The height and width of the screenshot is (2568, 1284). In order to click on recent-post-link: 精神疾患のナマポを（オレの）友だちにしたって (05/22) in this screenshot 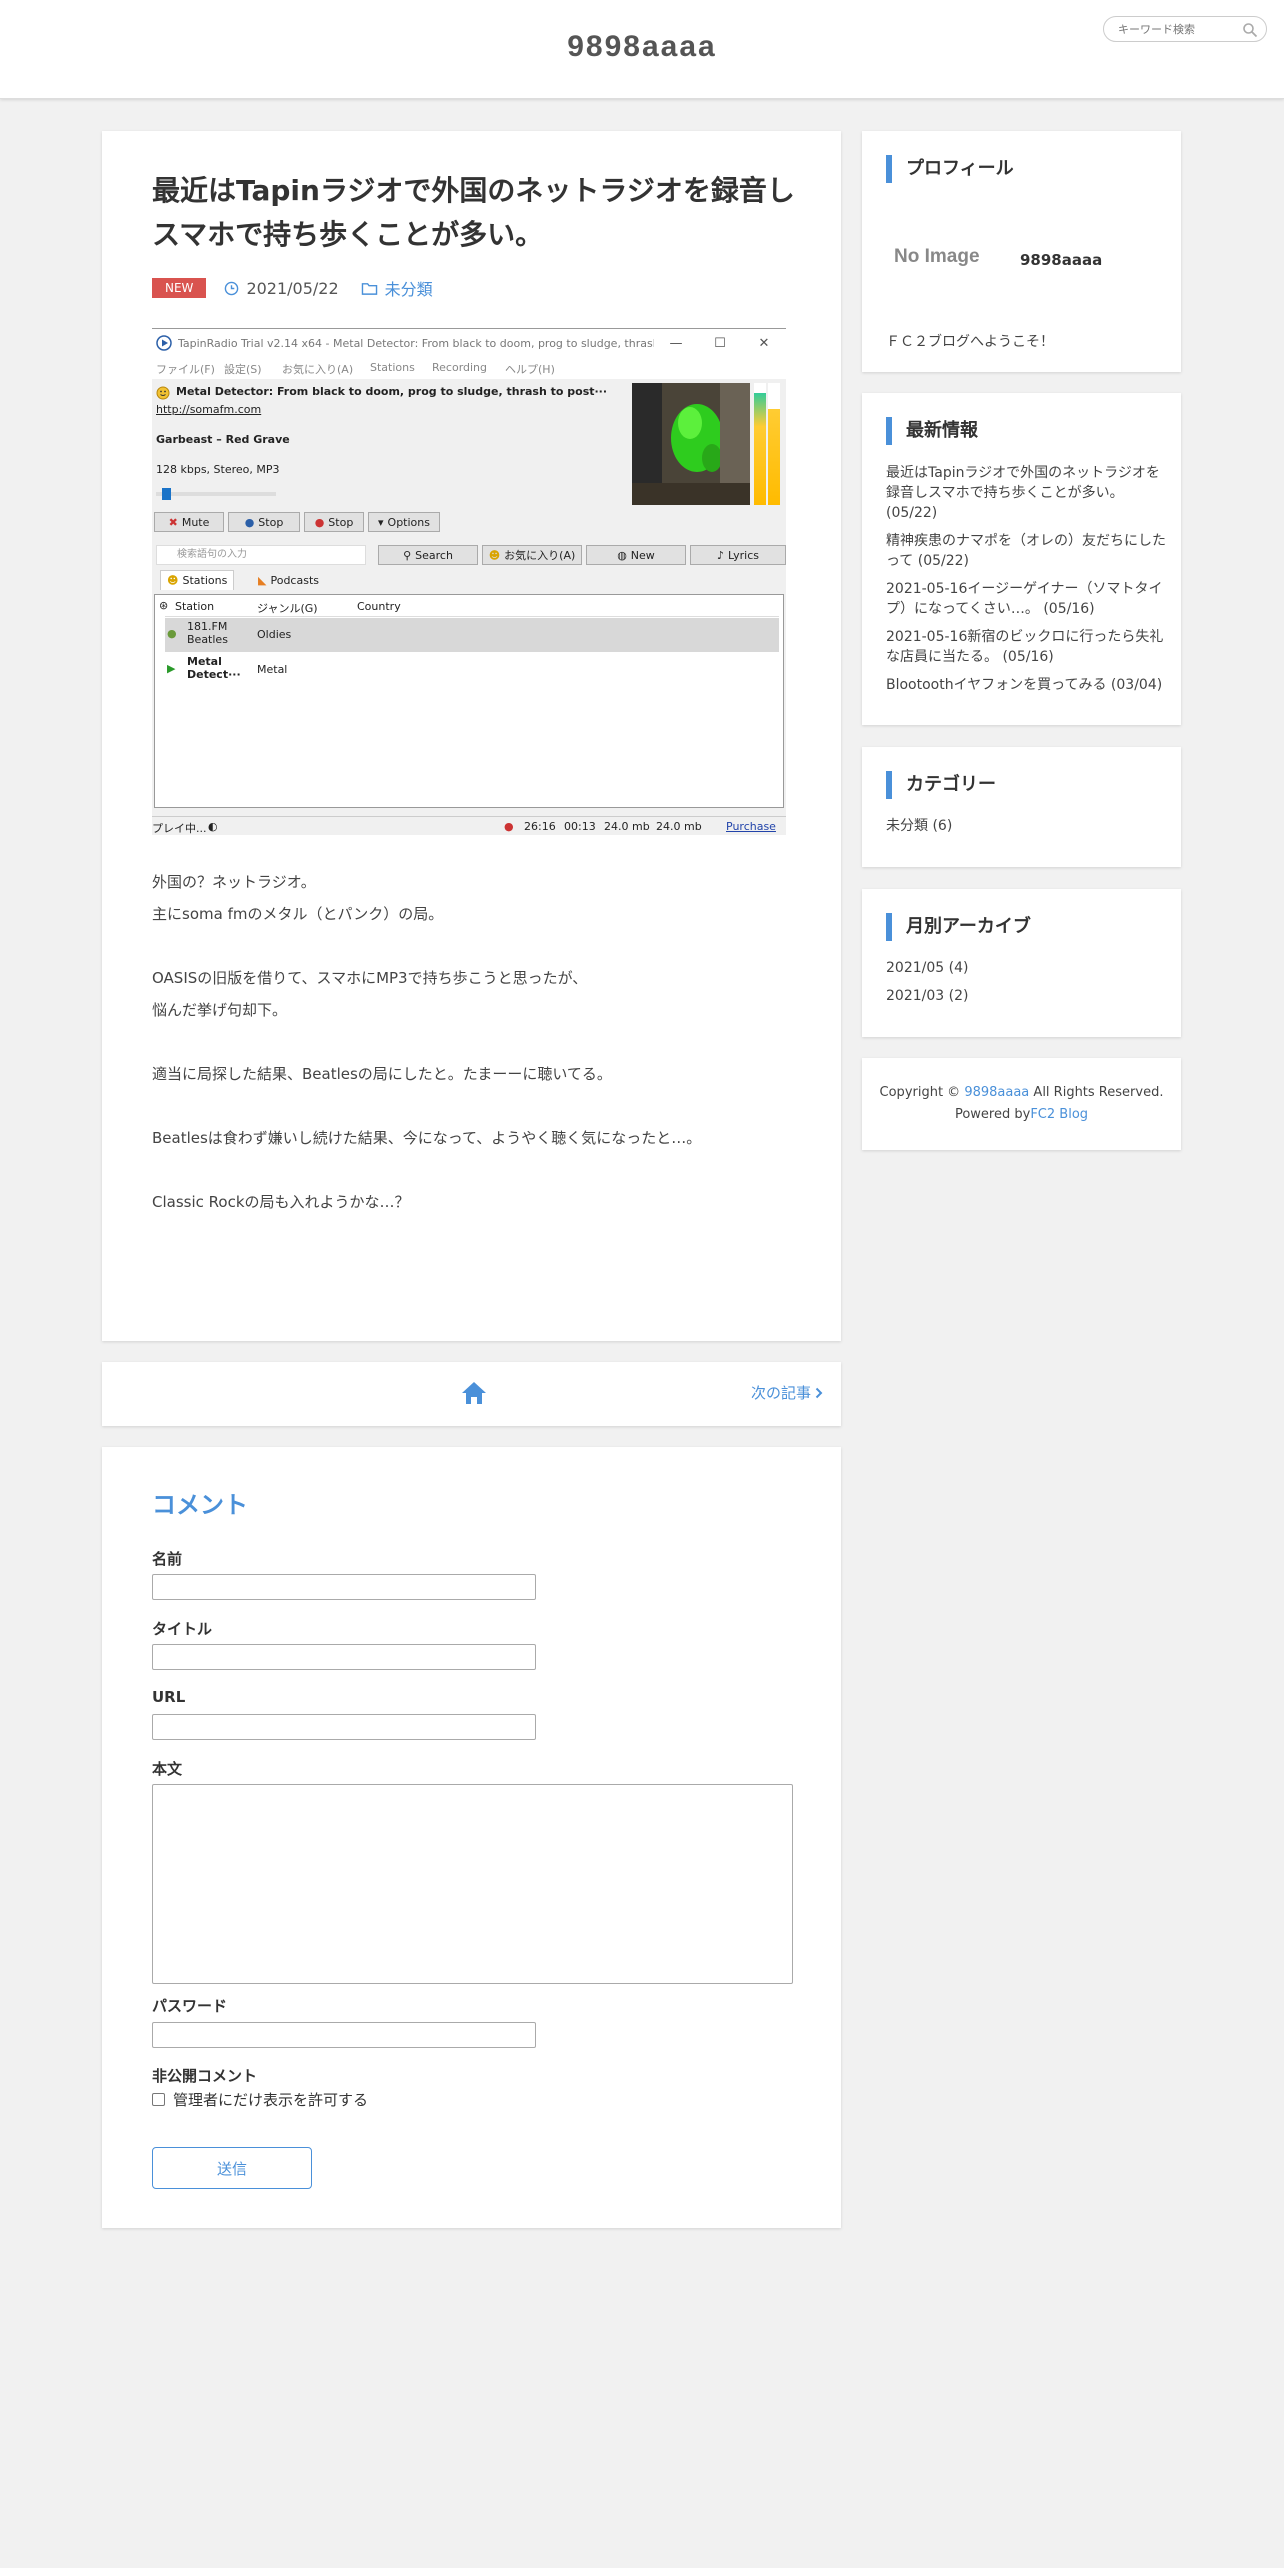, I will do `click(1028, 551)`.